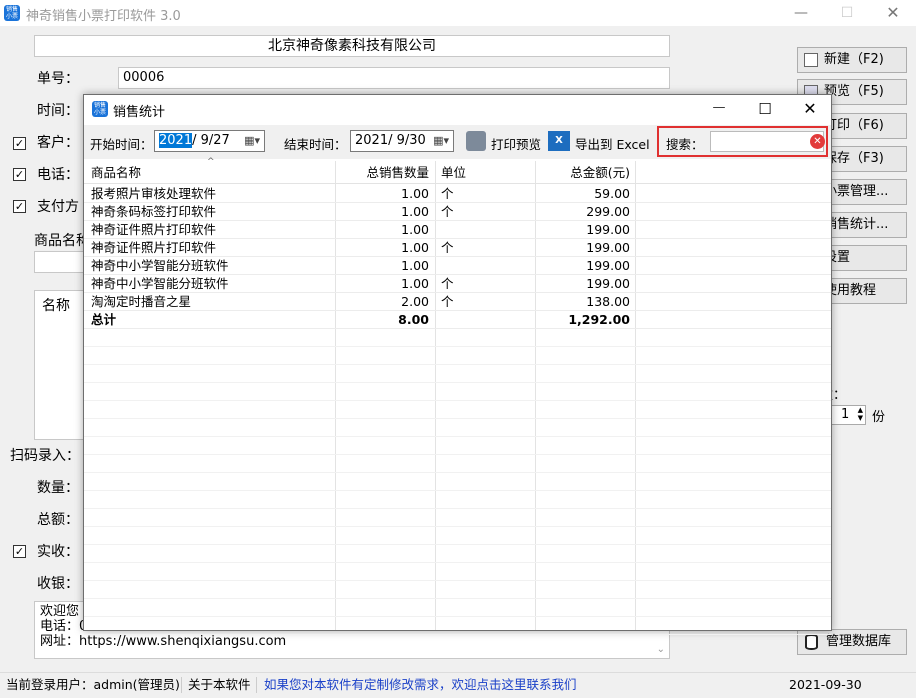  Describe the element at coordinates (765, 109) in the screenshot. I see `dialog-maximize-icon: ☐` at that location.